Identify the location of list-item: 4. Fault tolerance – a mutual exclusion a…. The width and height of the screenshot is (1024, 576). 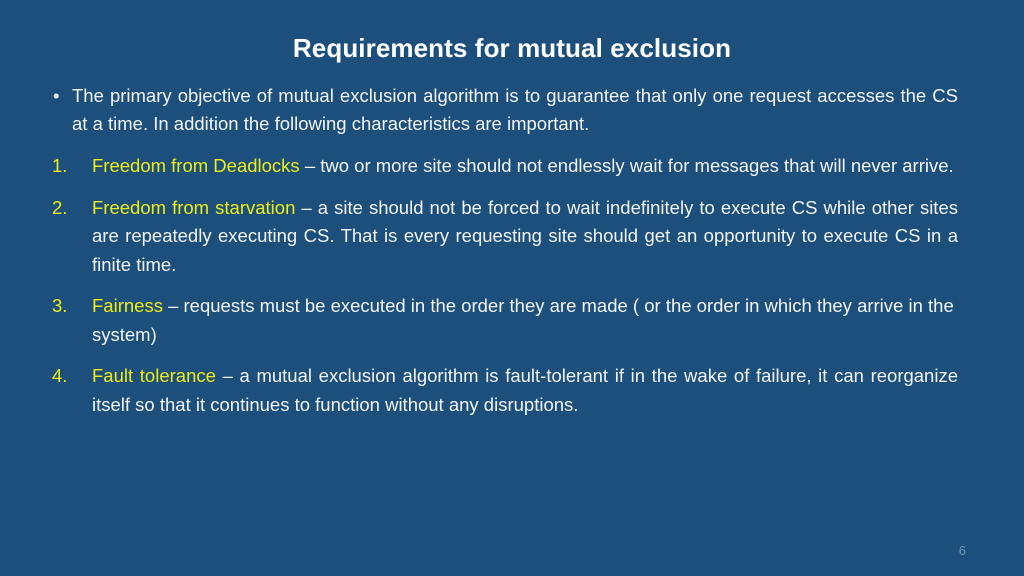
(504, 390).